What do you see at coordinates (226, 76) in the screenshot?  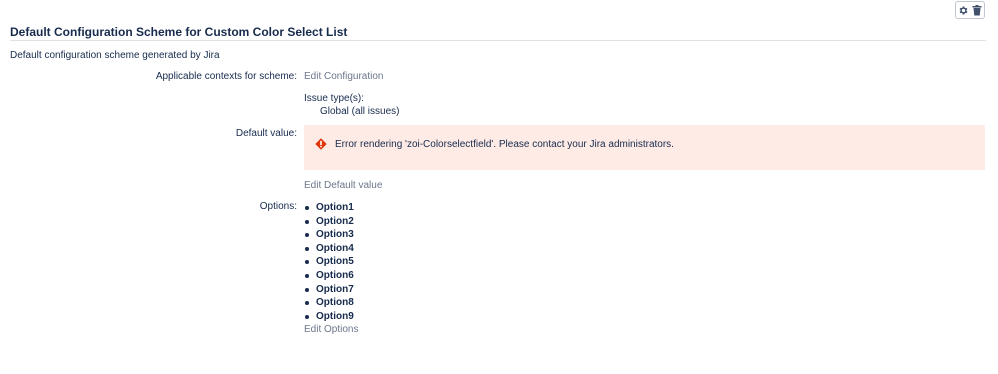 I see `contexts-label: Applicable contexts for scheme:` at bounding box center [226, 76].